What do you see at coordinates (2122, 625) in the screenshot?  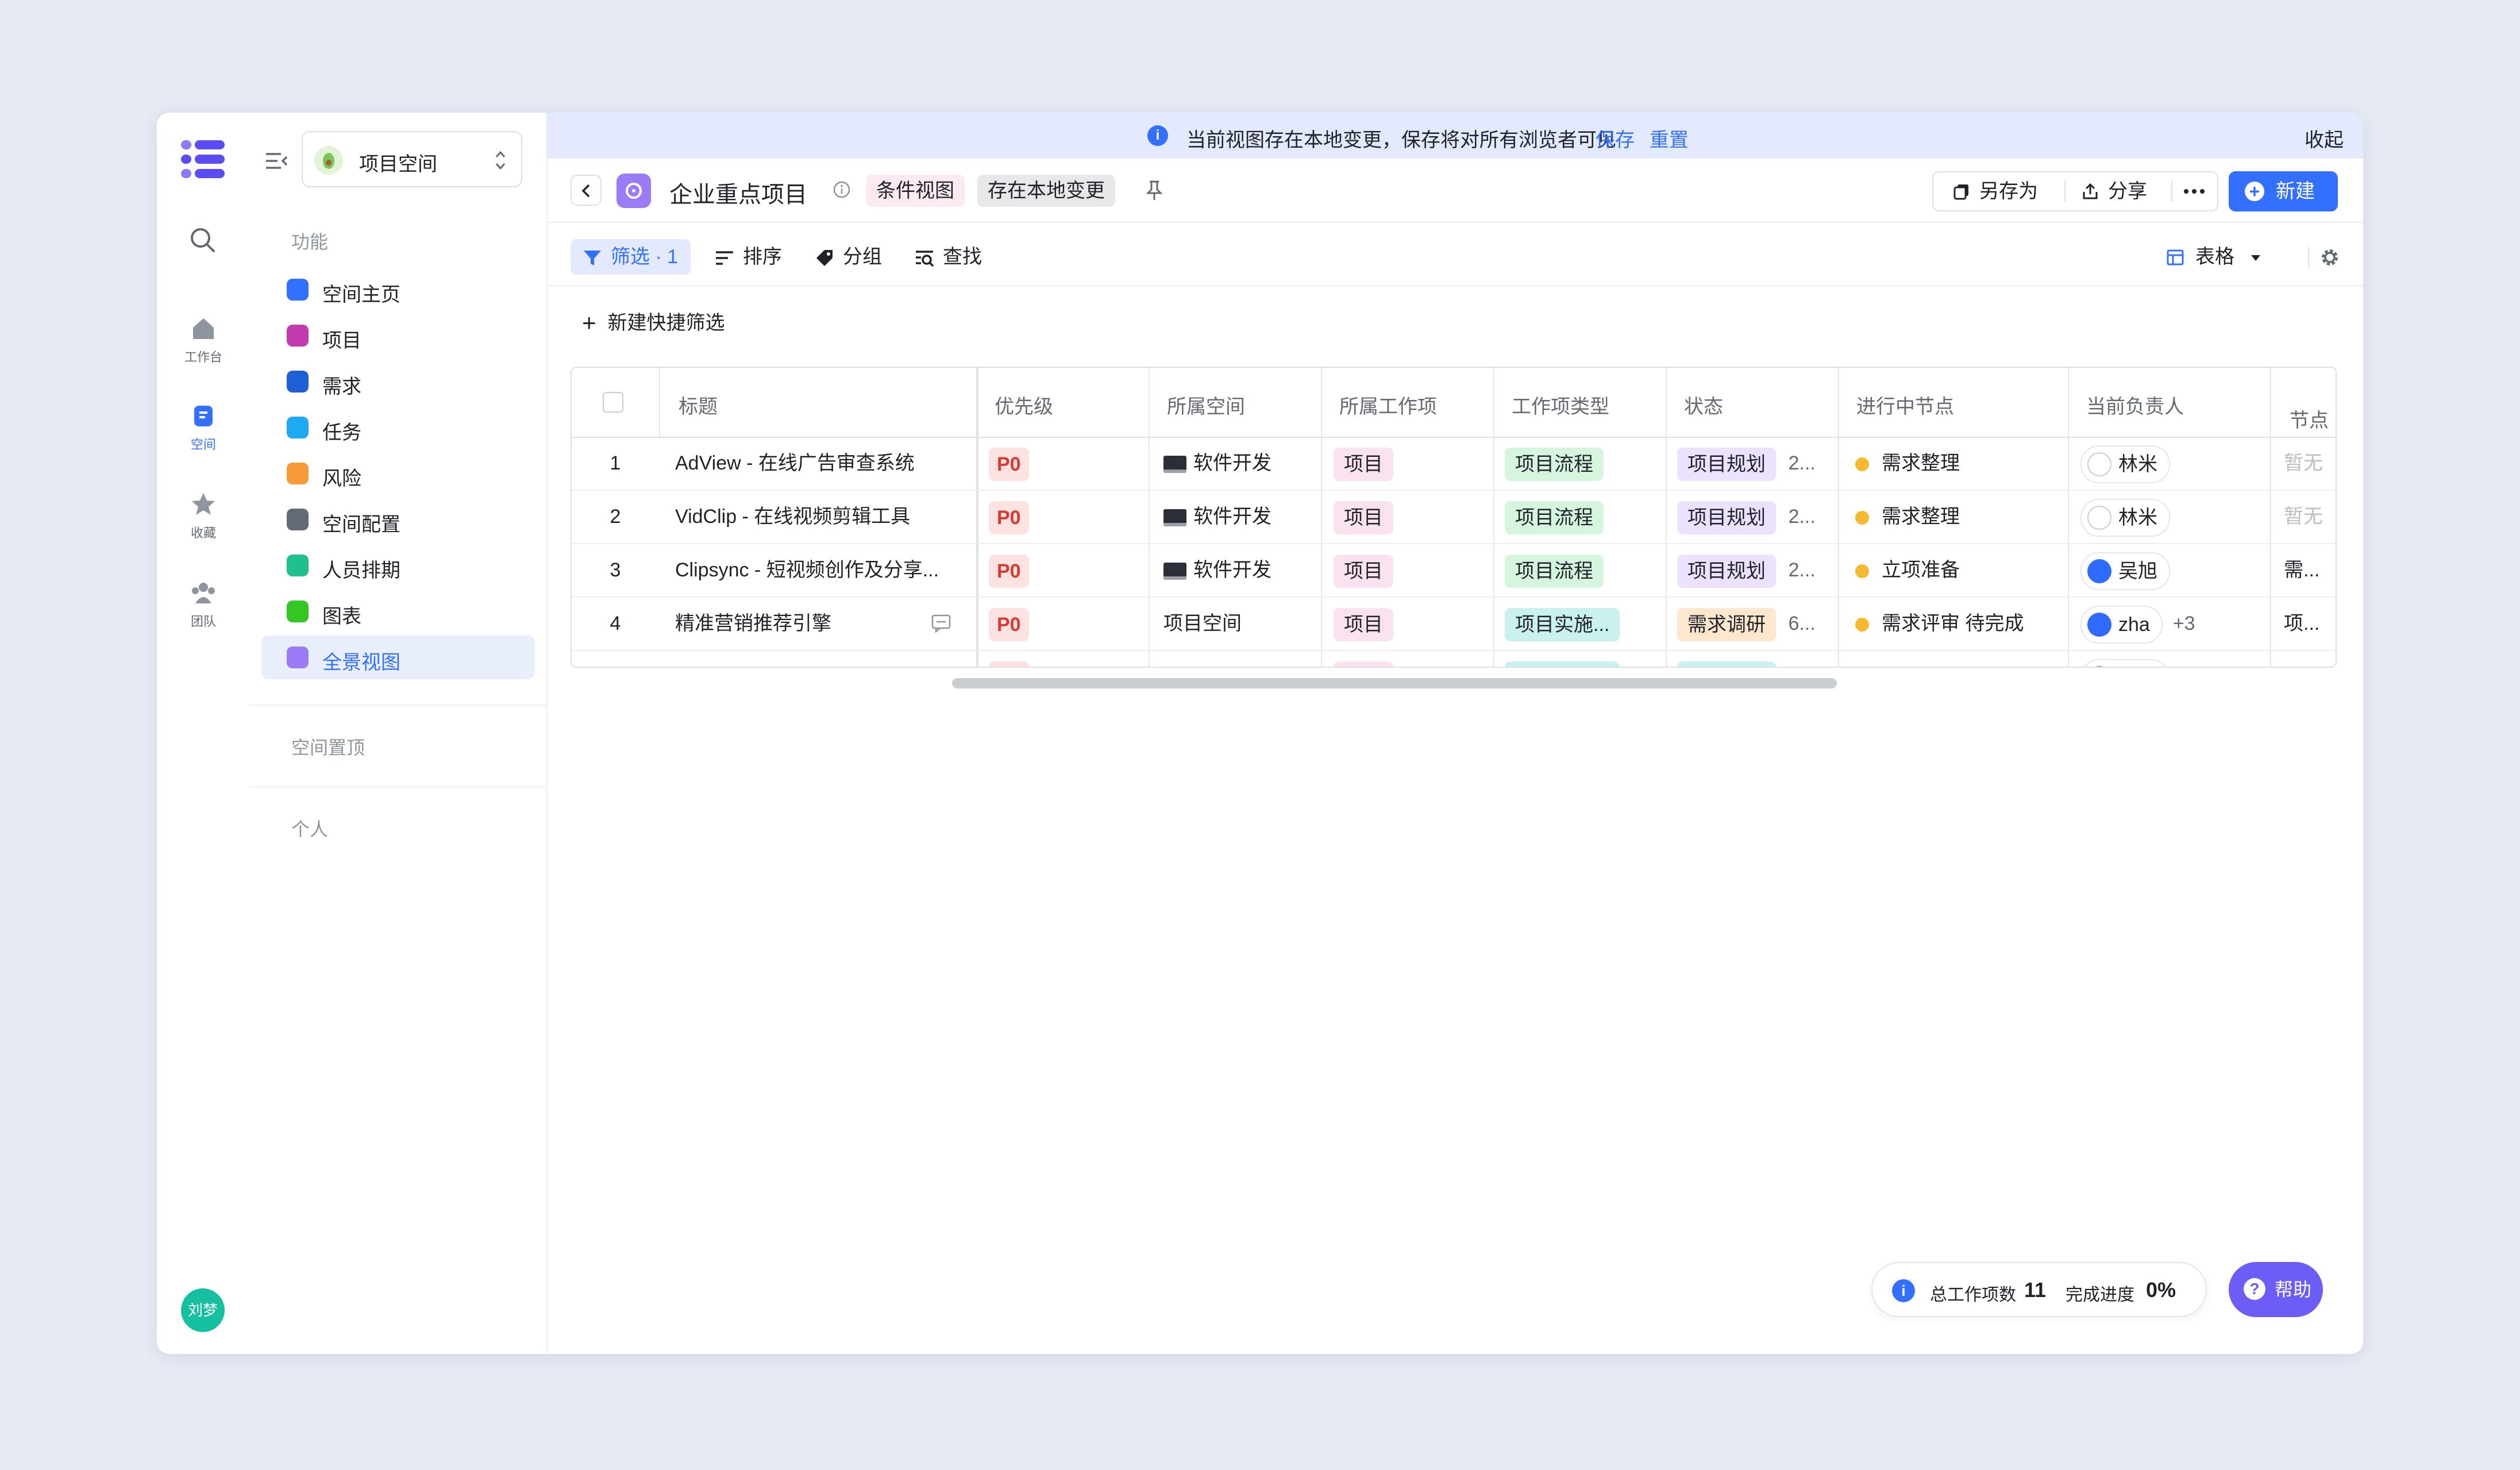 I see `owner-chip: zha` at bounding box center [2122, 625].